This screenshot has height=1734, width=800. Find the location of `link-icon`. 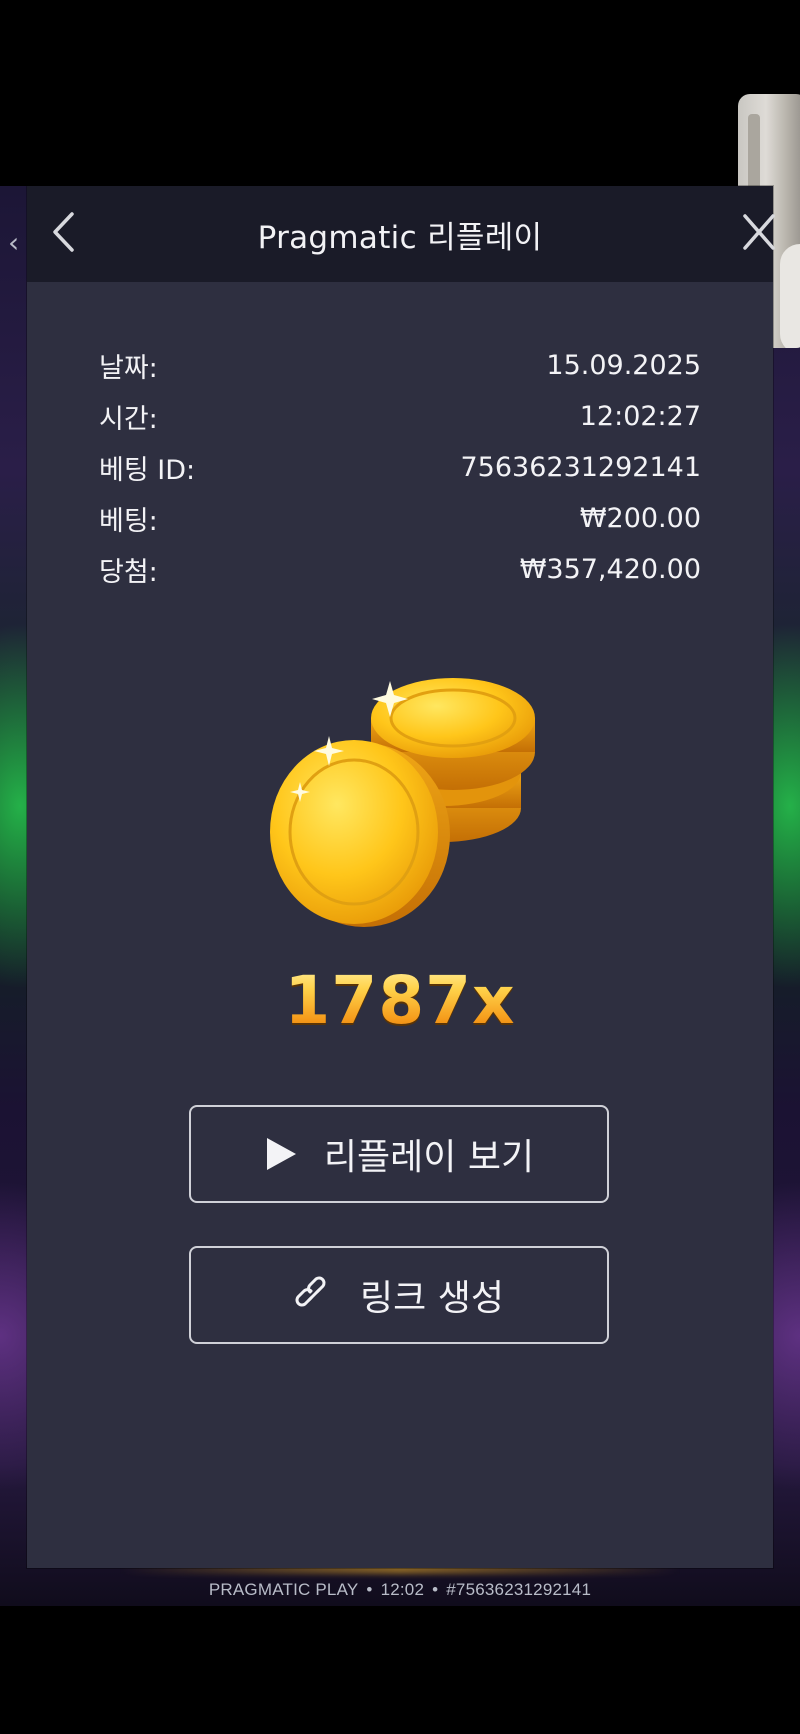

link-icon is located at coordinates (314, 1295).